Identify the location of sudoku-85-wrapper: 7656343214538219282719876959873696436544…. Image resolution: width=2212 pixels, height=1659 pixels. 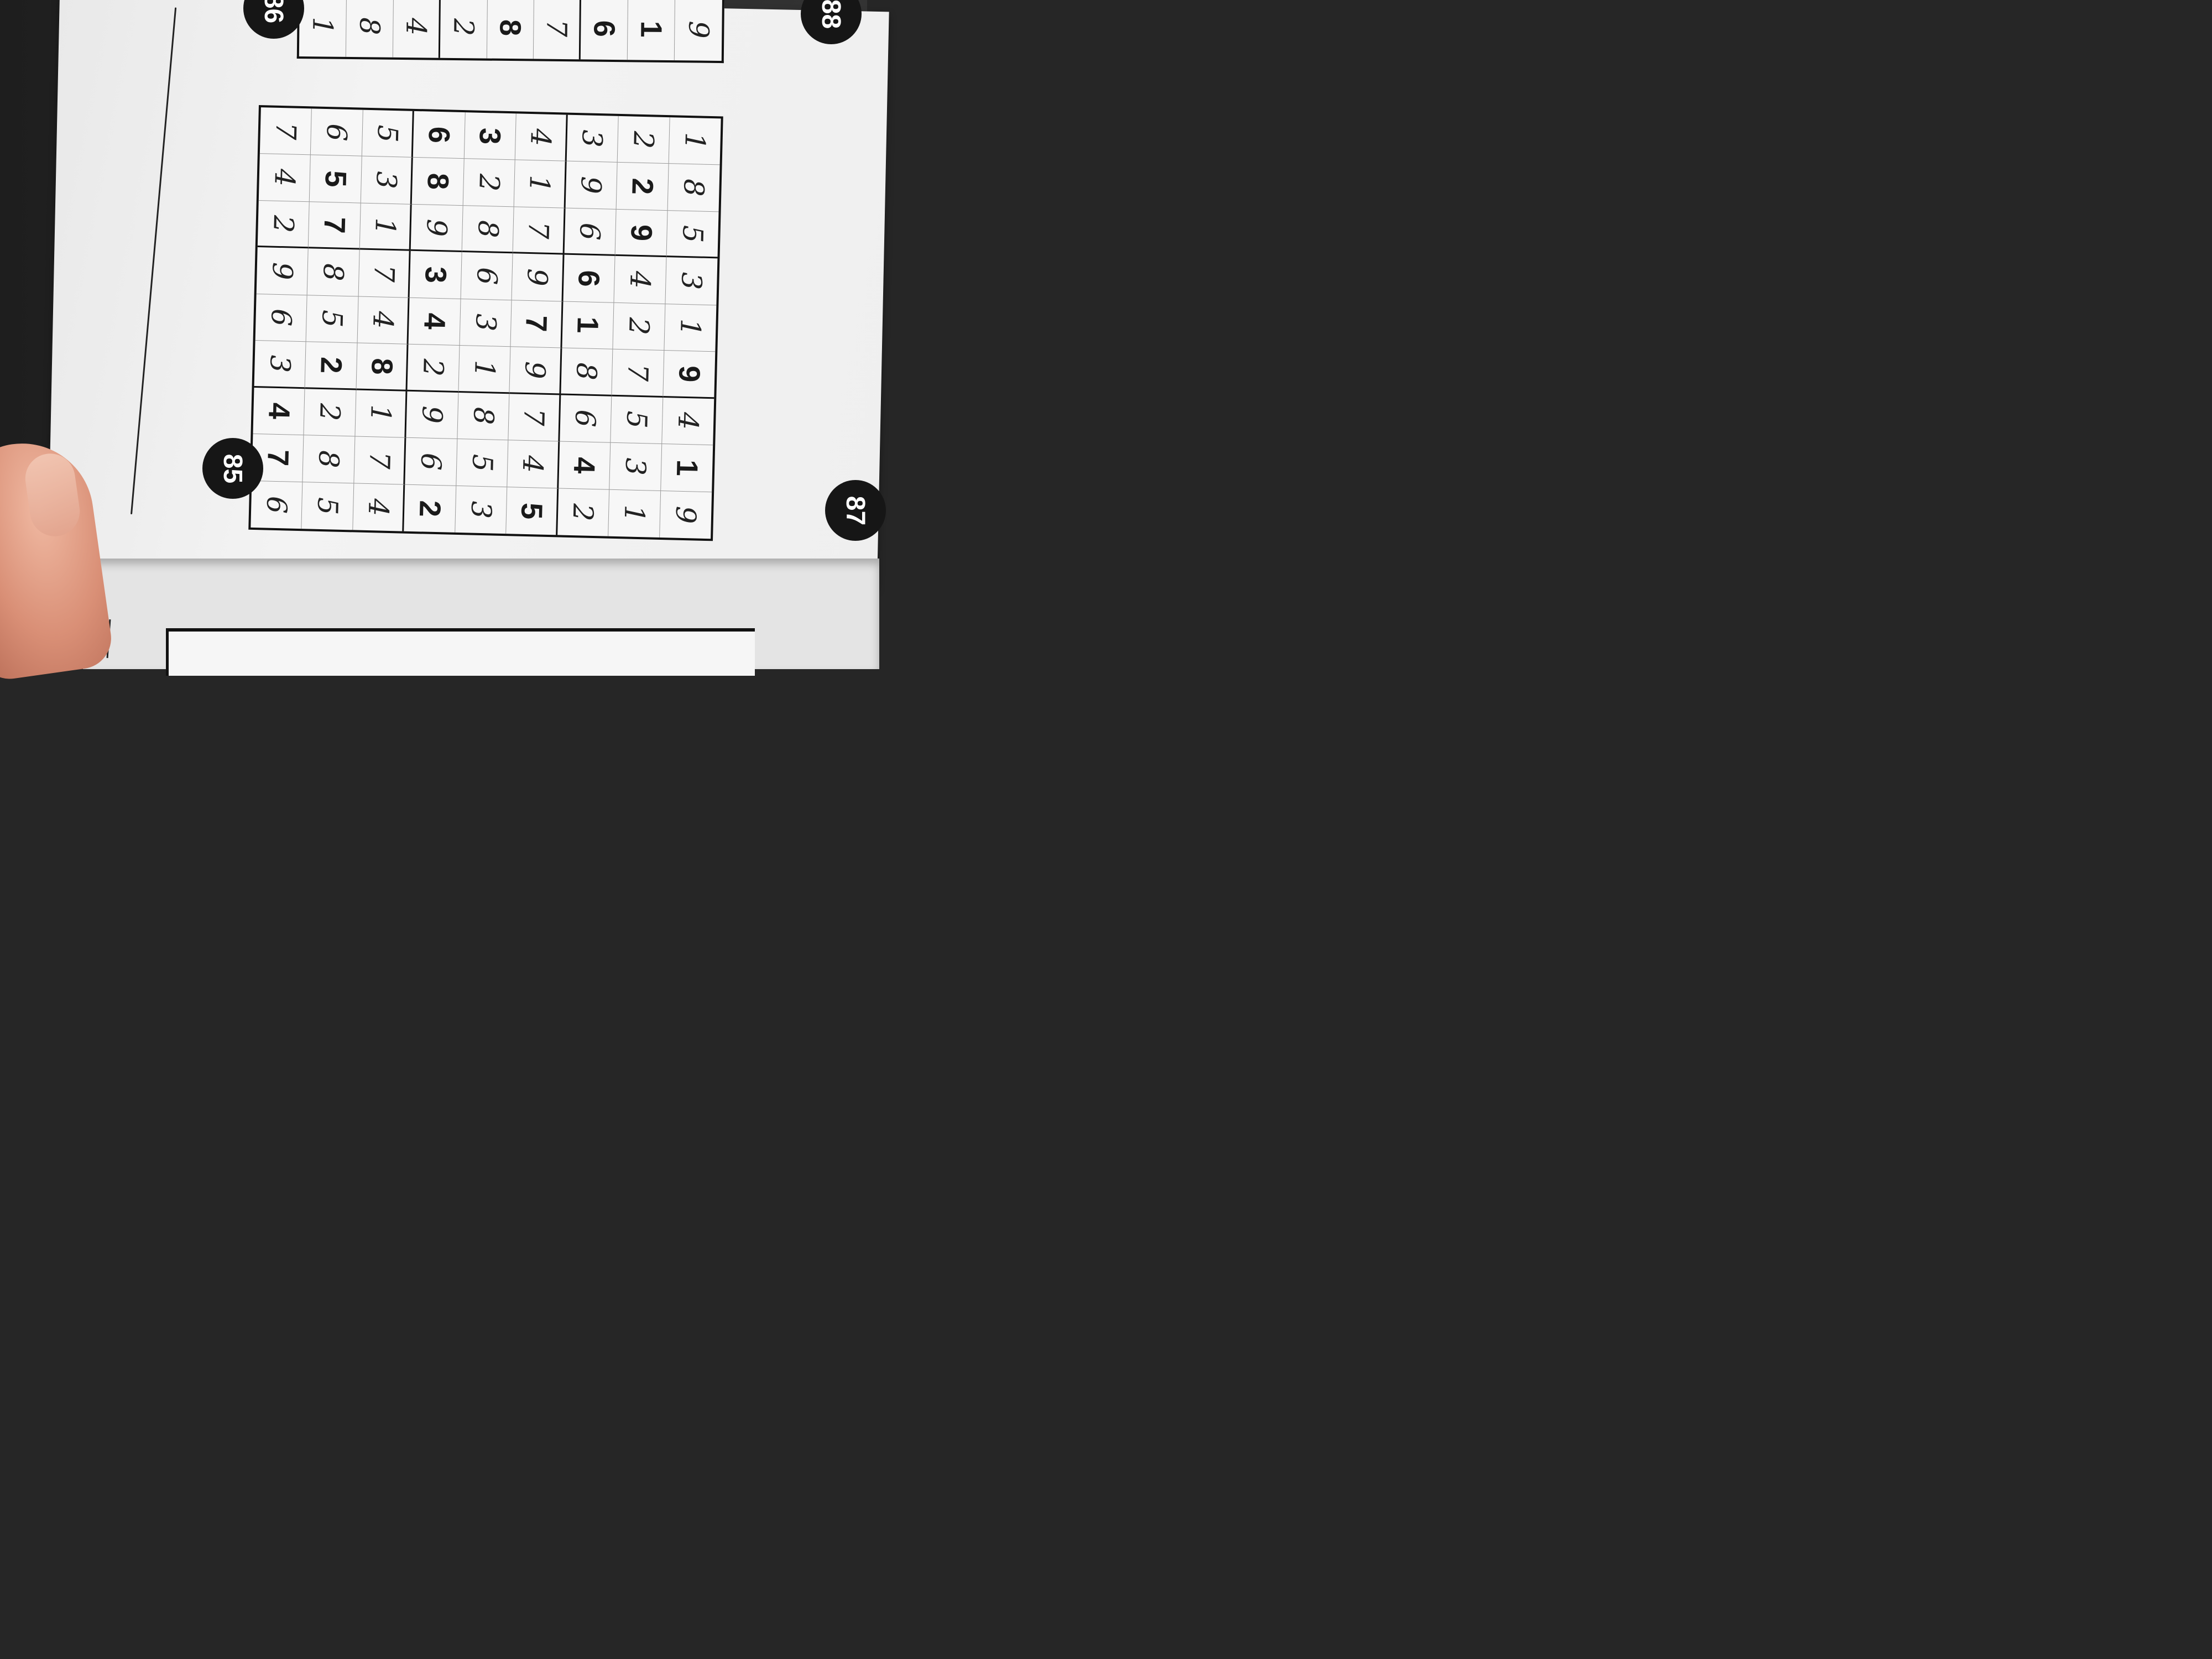
(486, 332).